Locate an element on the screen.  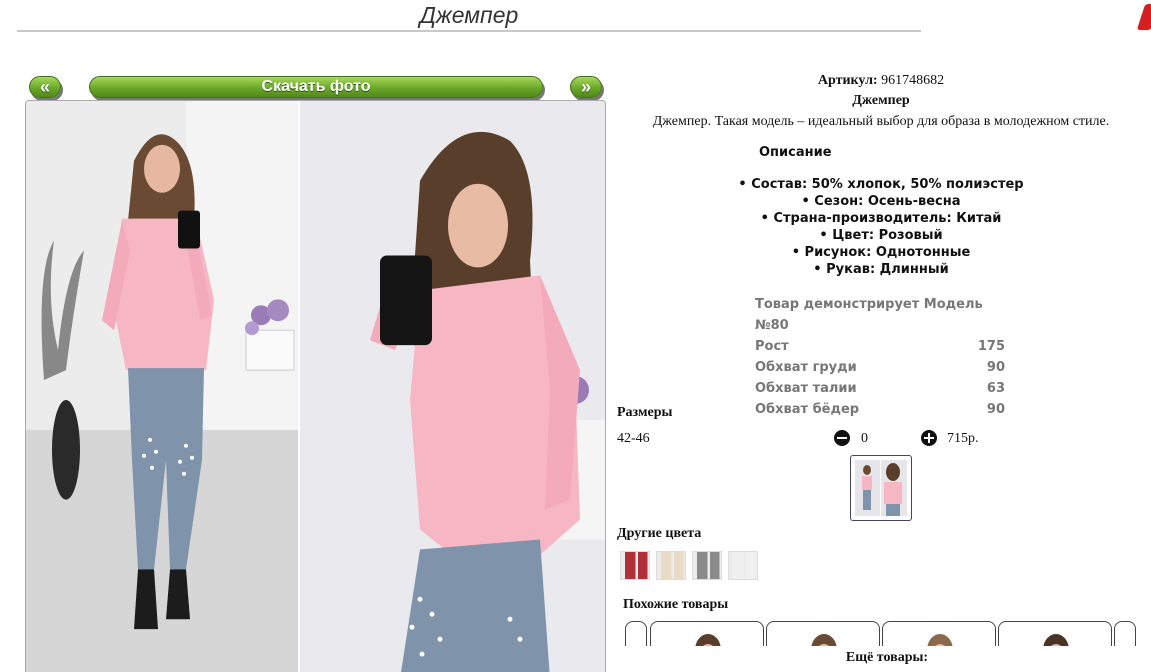
thumbnail-image is located at coordinates (881, 488).